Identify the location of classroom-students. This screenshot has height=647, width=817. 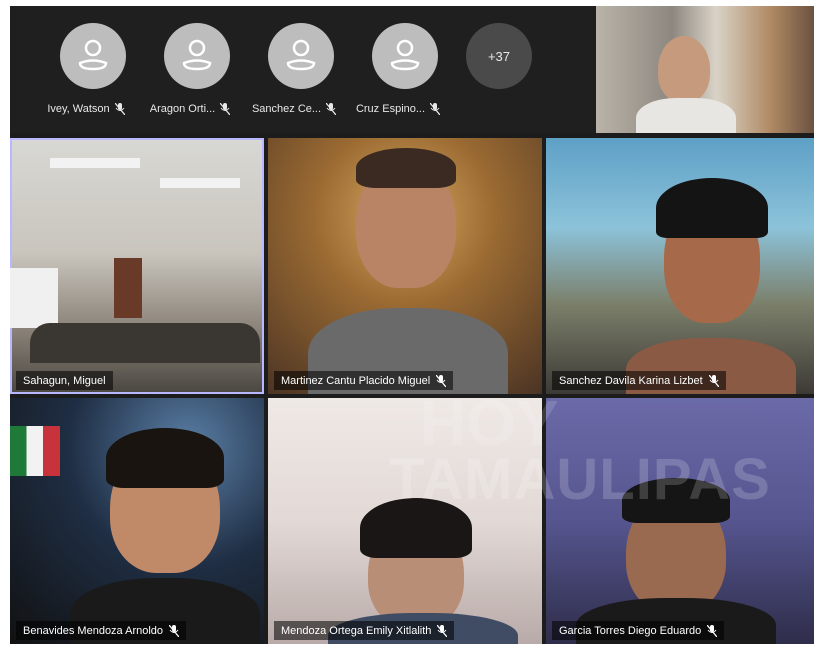
(145, 343).